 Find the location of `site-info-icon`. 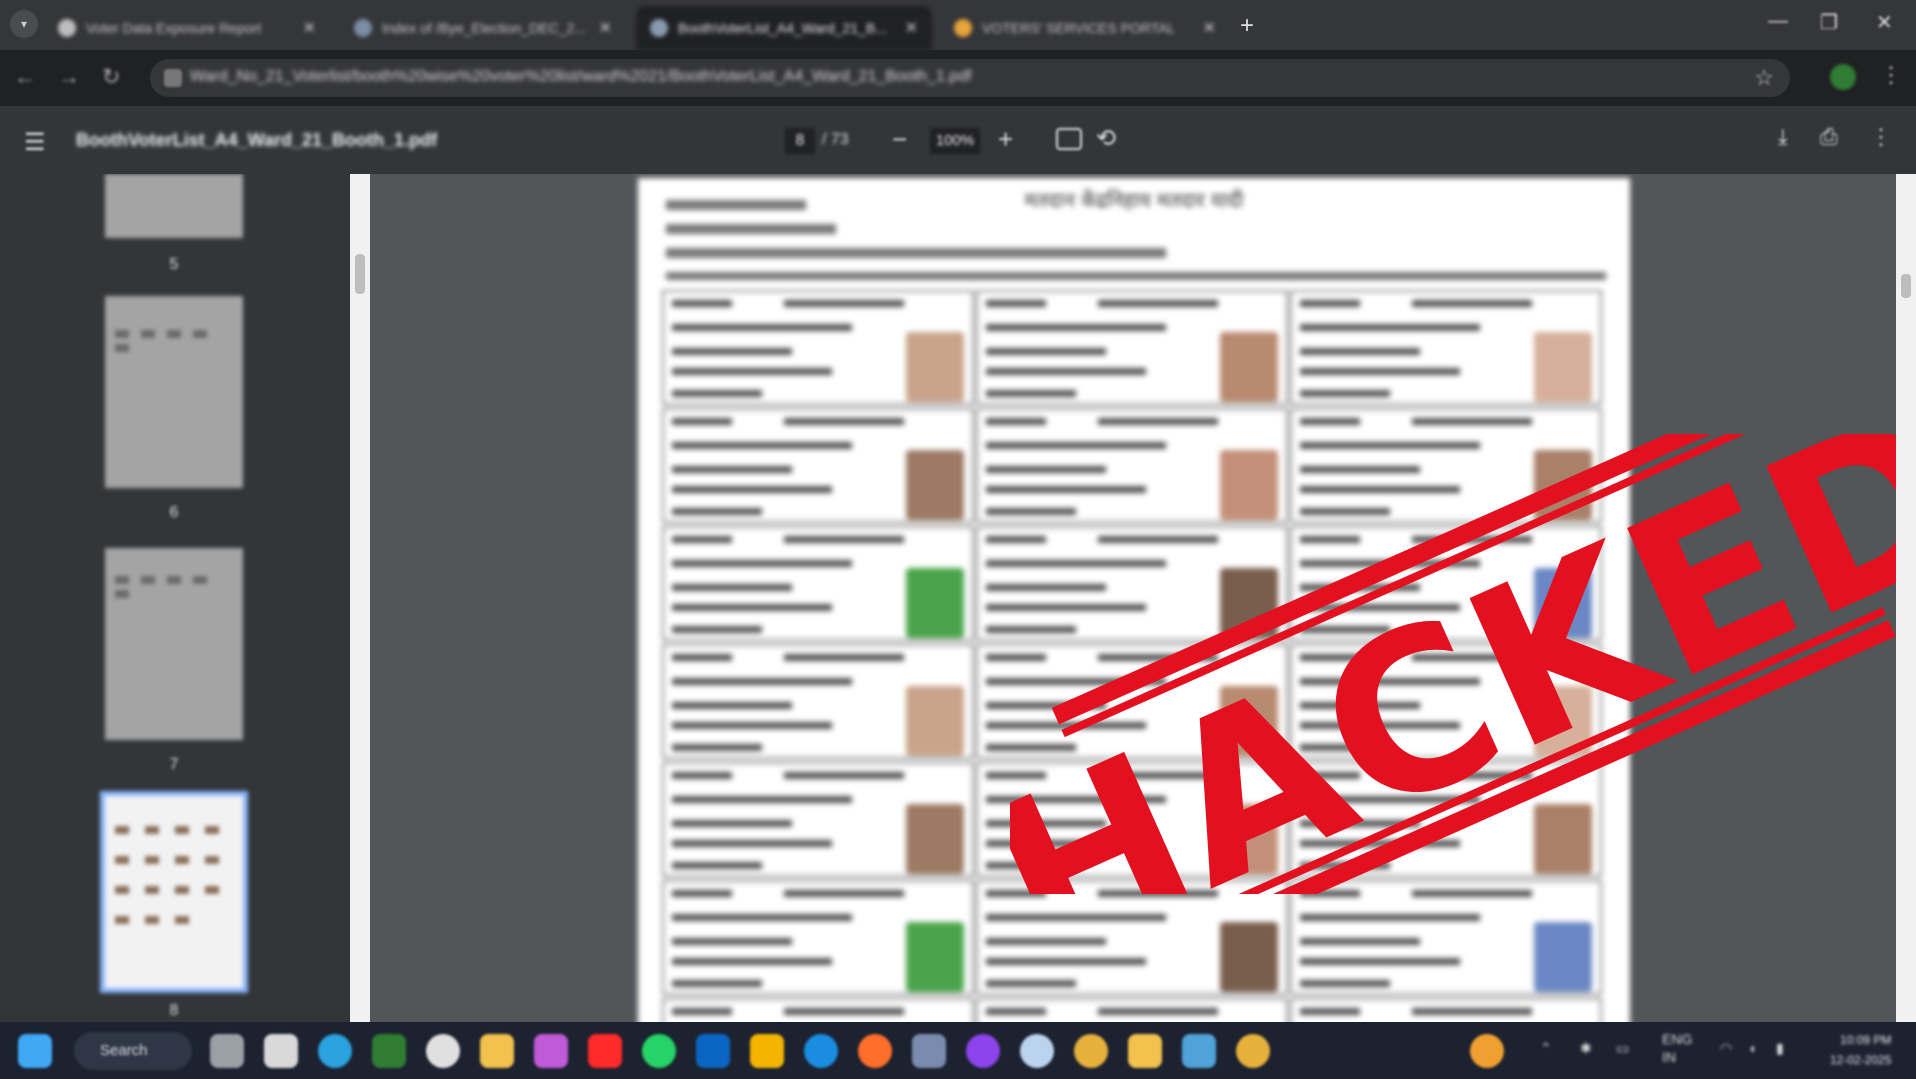

site-info-icon is located at coordinates (173, 78).